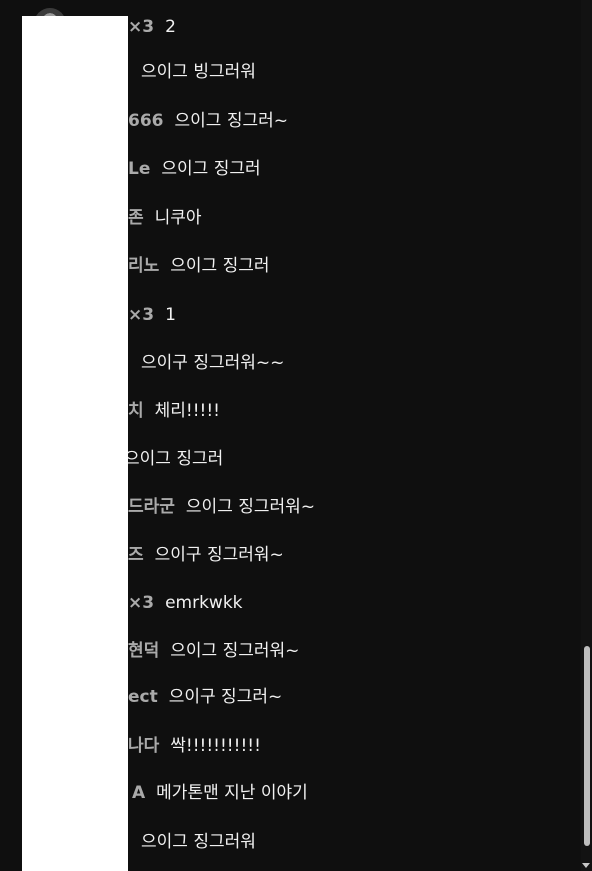 The image size is (592, 871). Describe the element at coordinates (232, 793) in the screenshot. I see `chat-text: 메가톤맨 지난 이야기` at that location.